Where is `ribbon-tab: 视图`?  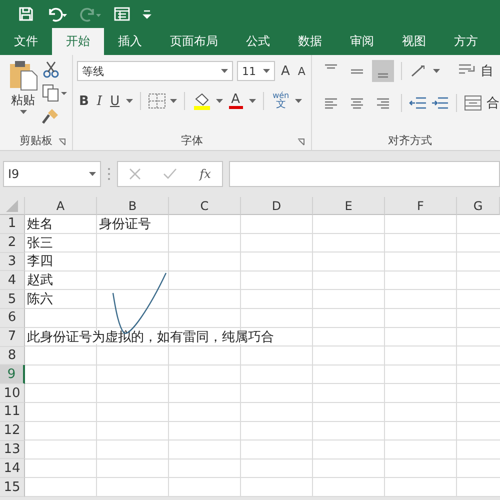
ribbon-tab: 视图 is located at coordinates (414, 41).